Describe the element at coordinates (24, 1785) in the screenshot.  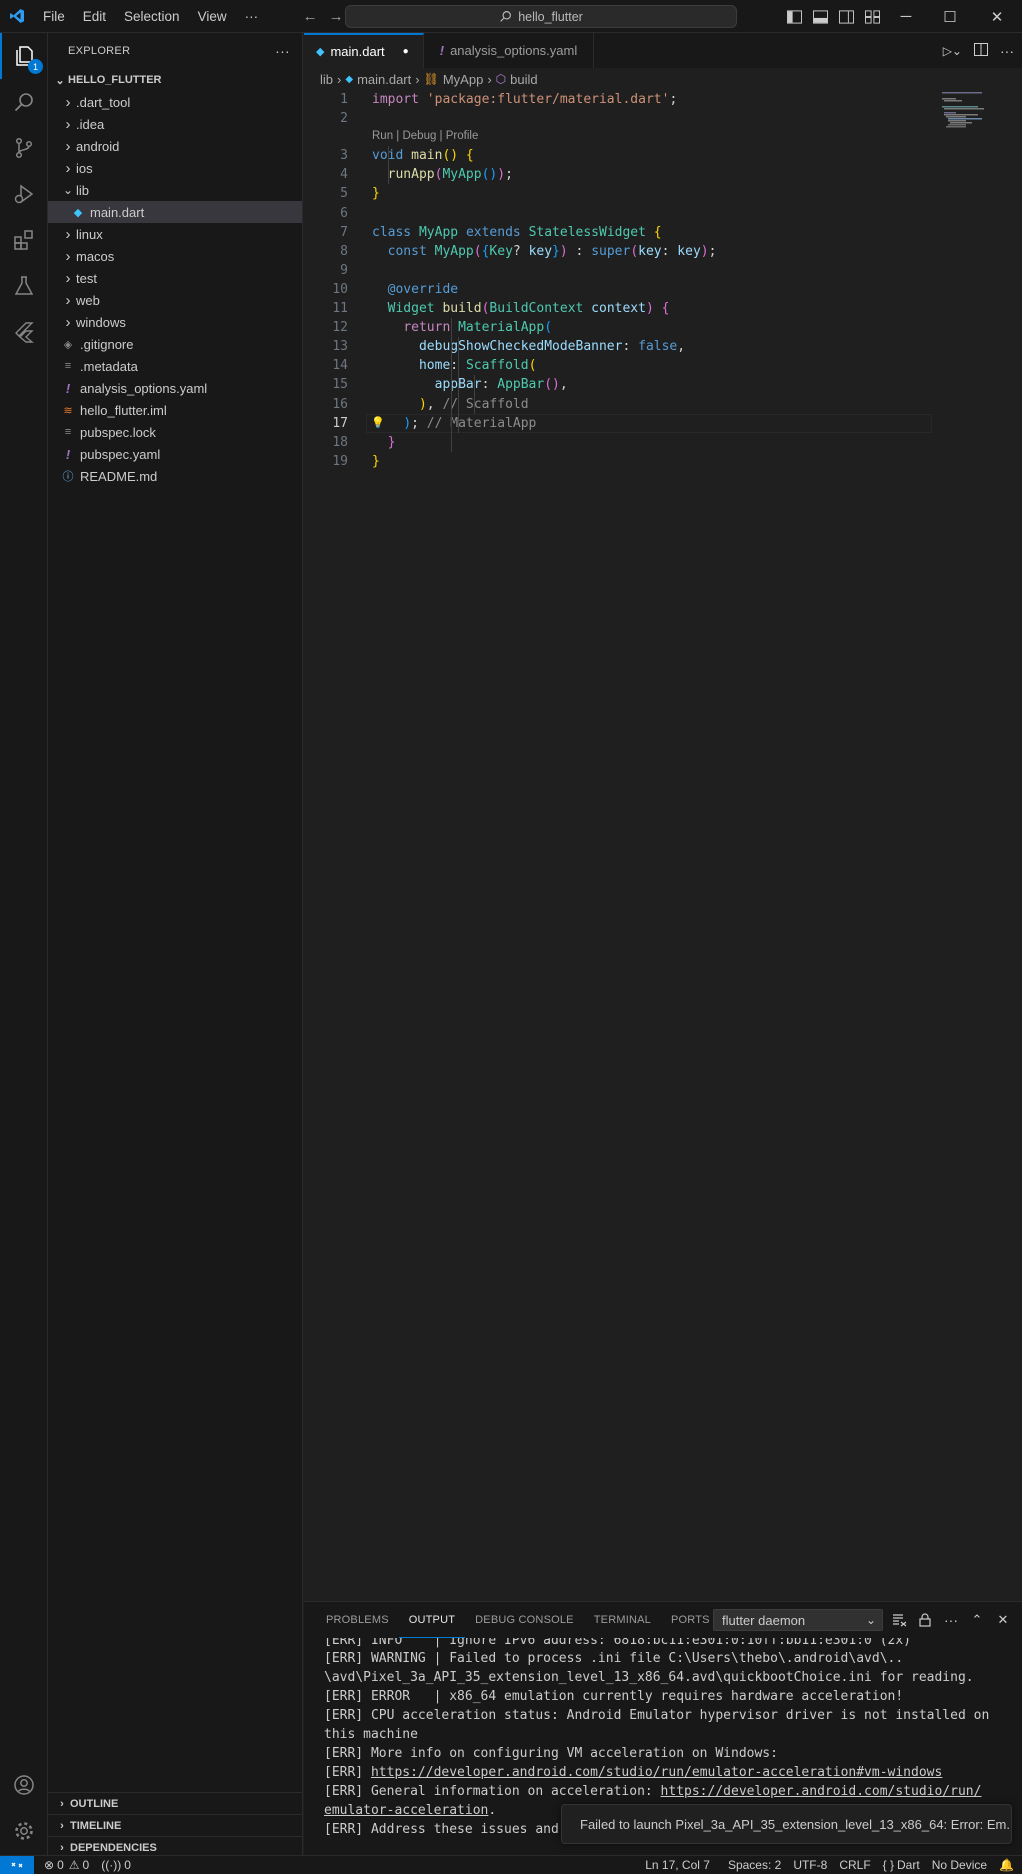
I see `accounts-icon` at that location.